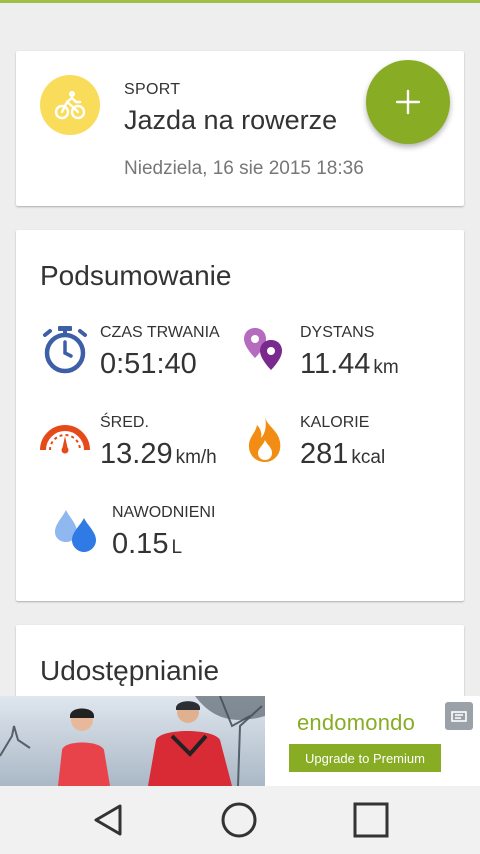  I want to click on ad-close-icon, so click(459, 716).